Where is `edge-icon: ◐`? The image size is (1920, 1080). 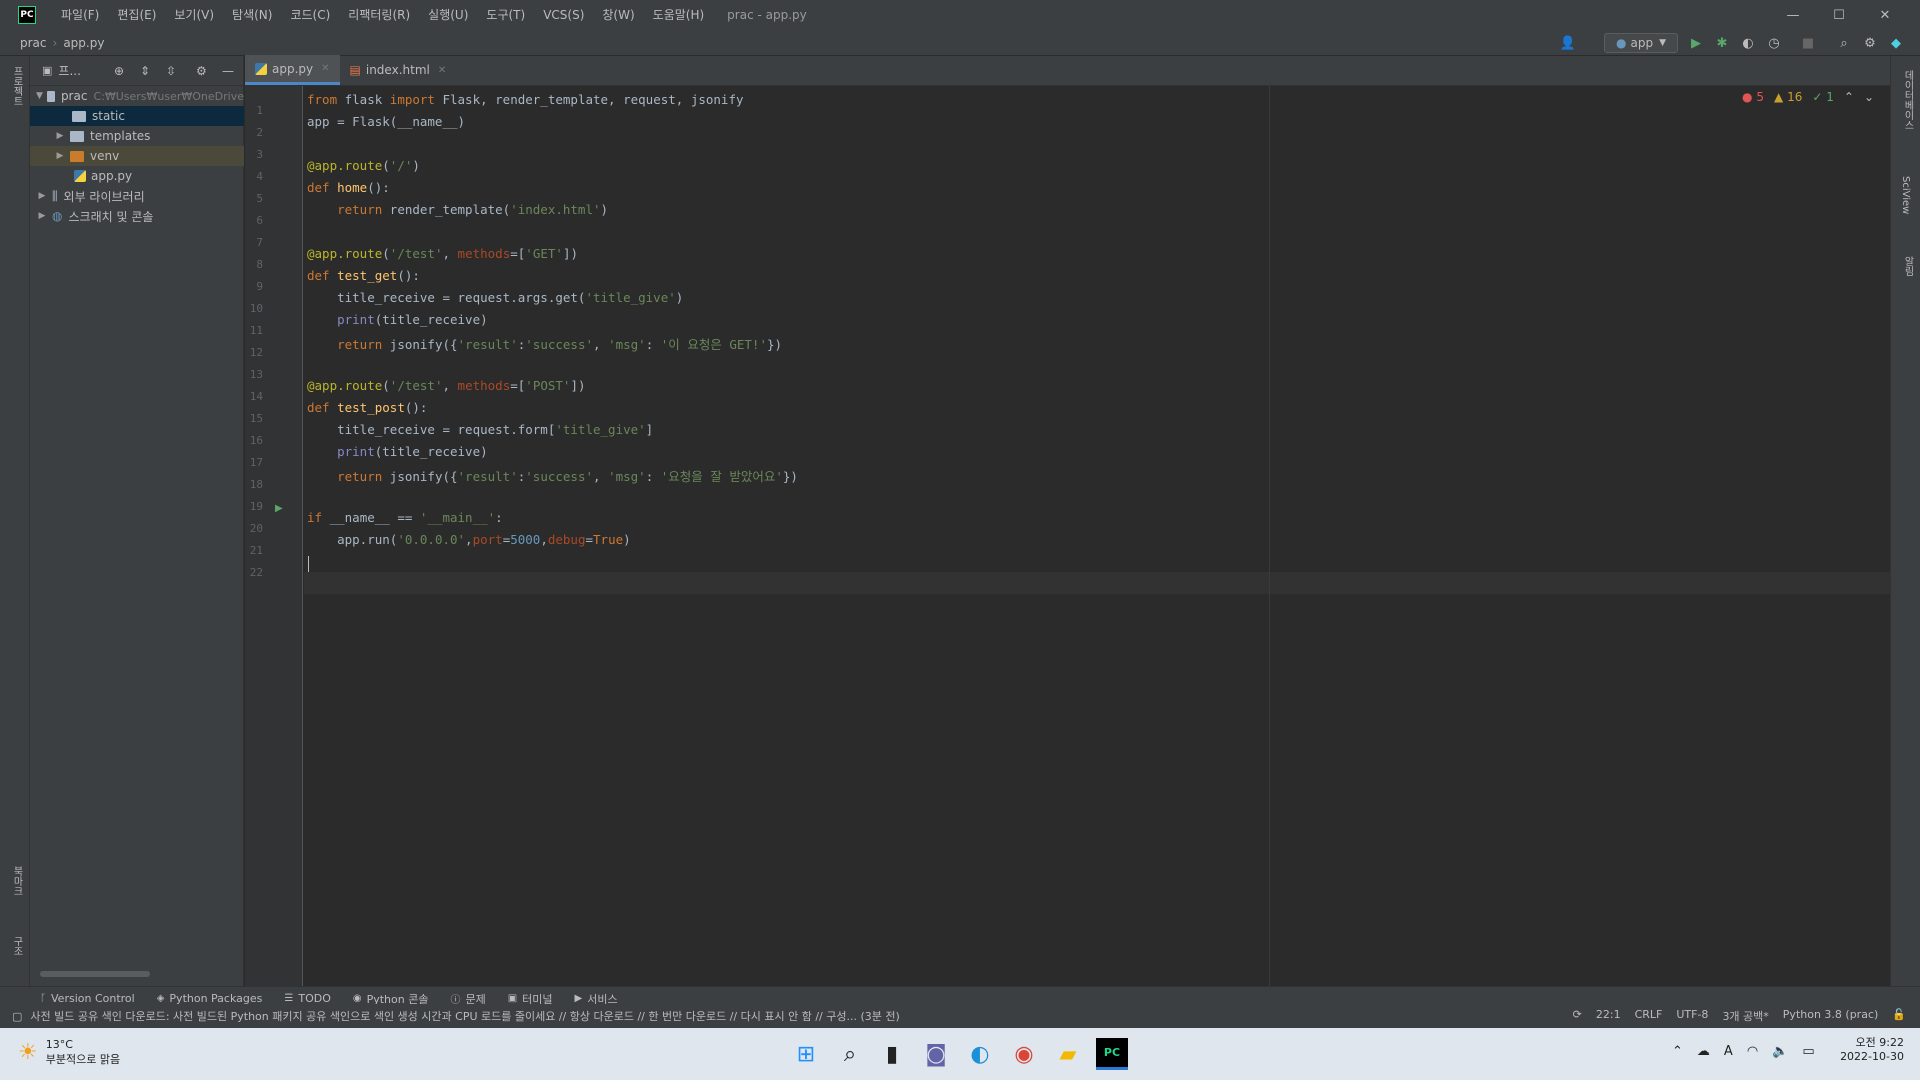 edge-icon: ◐ is located at coordinates (980, 1054).